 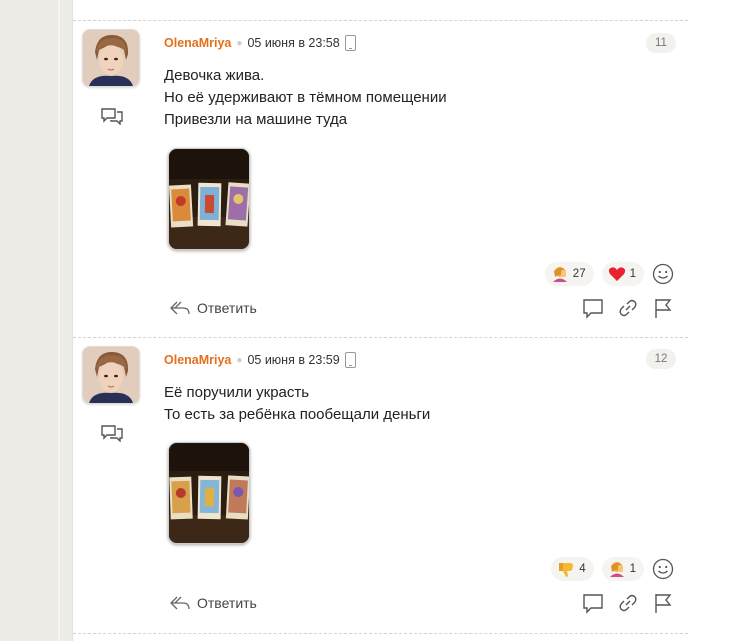 What do you see at coordinates (30, 320) in the screenshot?
I see `left-background` at bounding box center [30, 320].